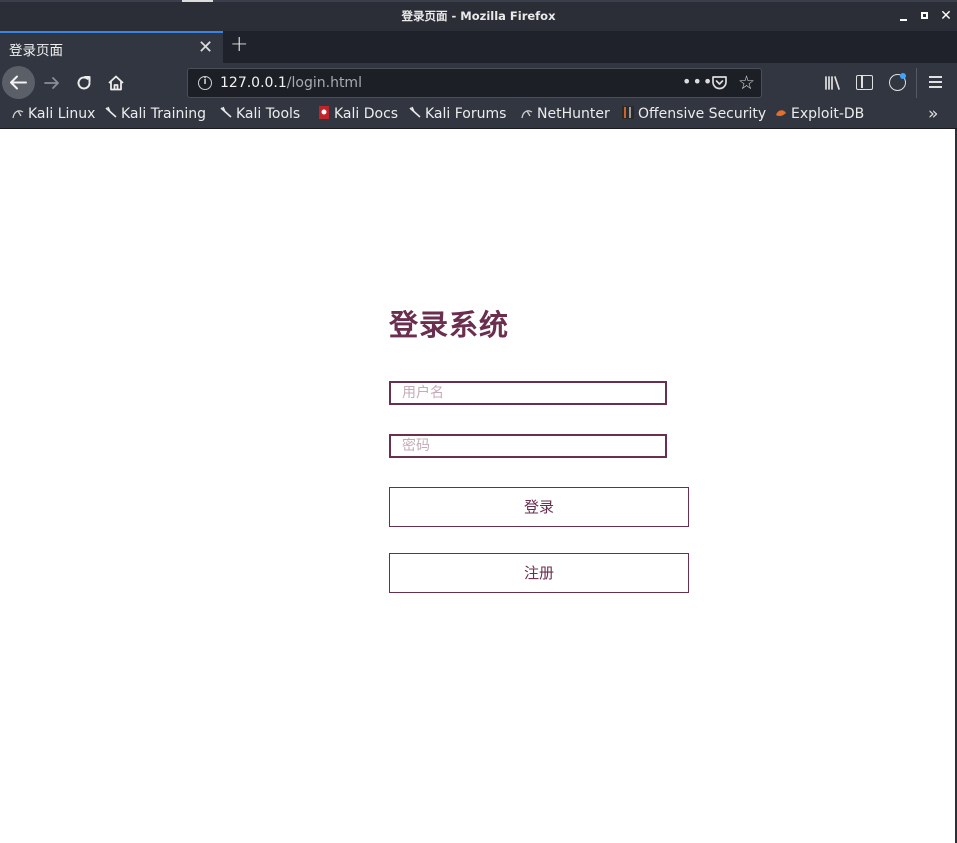  Describe the element at coordinates (528, 393) in the screenshot. I see `username-input` at that location.